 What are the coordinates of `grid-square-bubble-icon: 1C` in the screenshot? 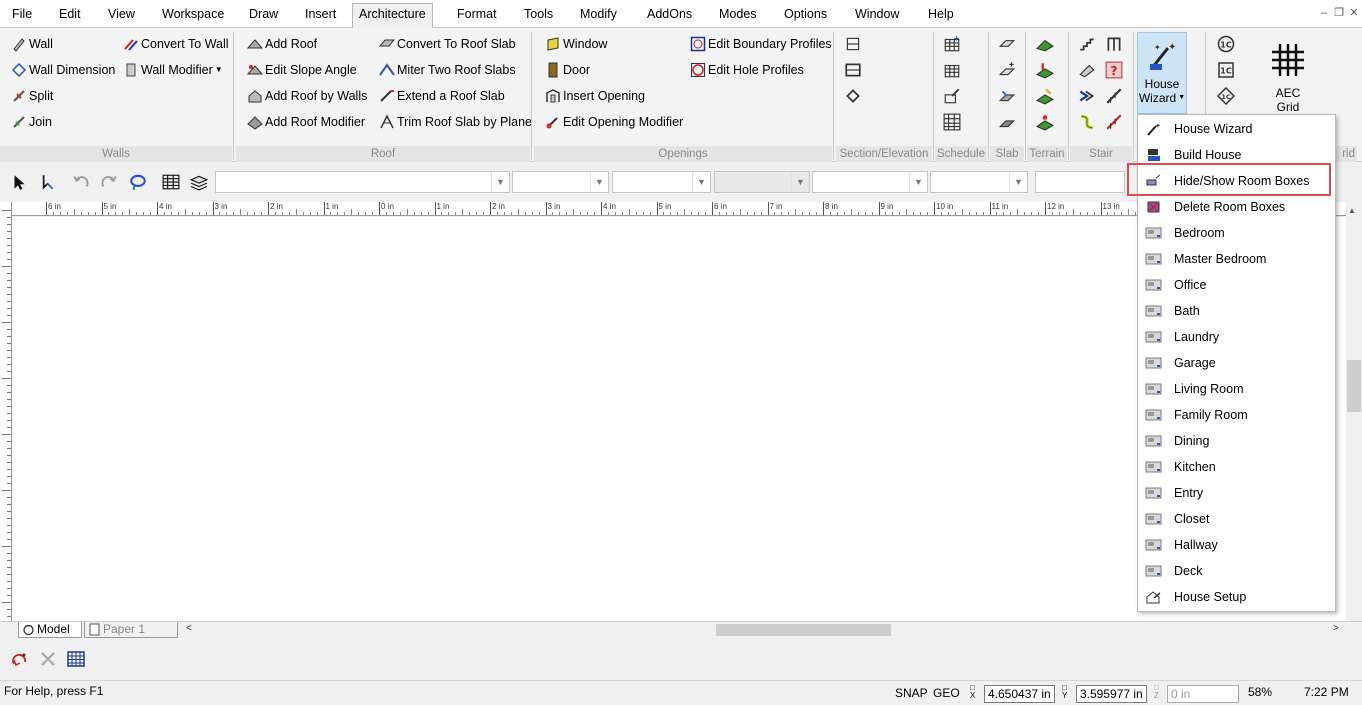 It's located at (1226, 70).